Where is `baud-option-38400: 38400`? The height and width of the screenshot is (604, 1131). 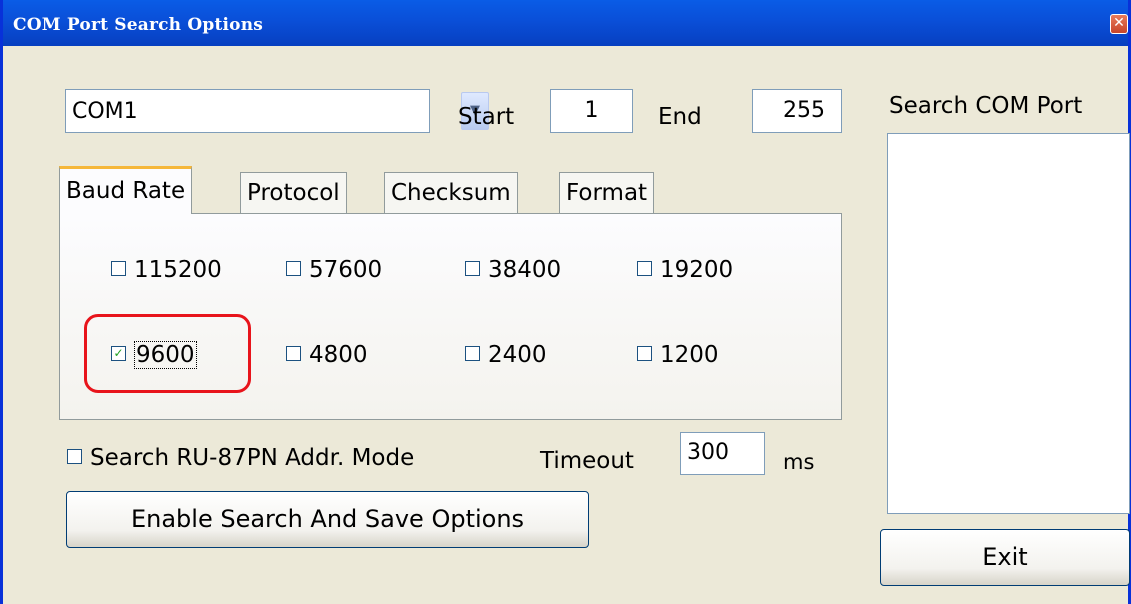
baud-option-38400: 38400 is located at coordinates (513, 270).